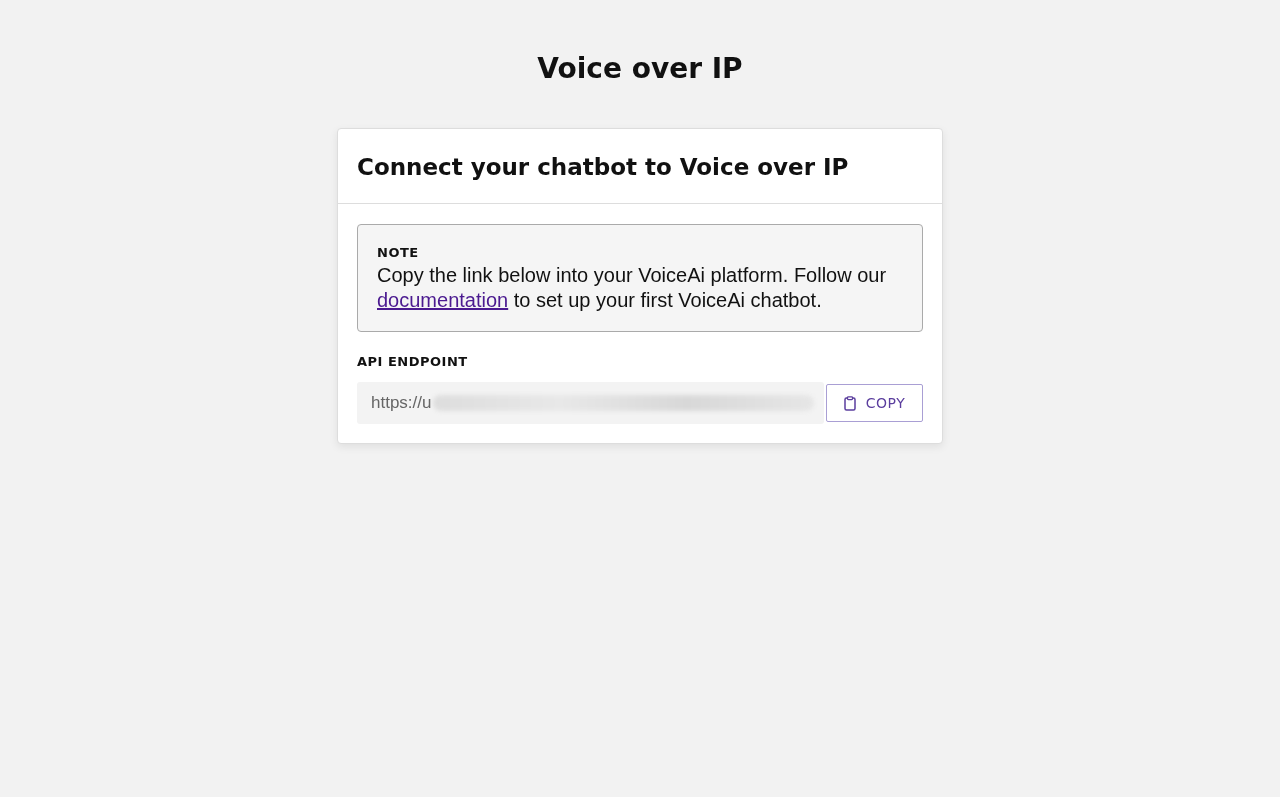 The height and width of the screenshot is (797, 1280). What do you see at coordinates (443, 300) in the screenshot?
I see `documentation-link: documentation` at bounding box center [443, 300].